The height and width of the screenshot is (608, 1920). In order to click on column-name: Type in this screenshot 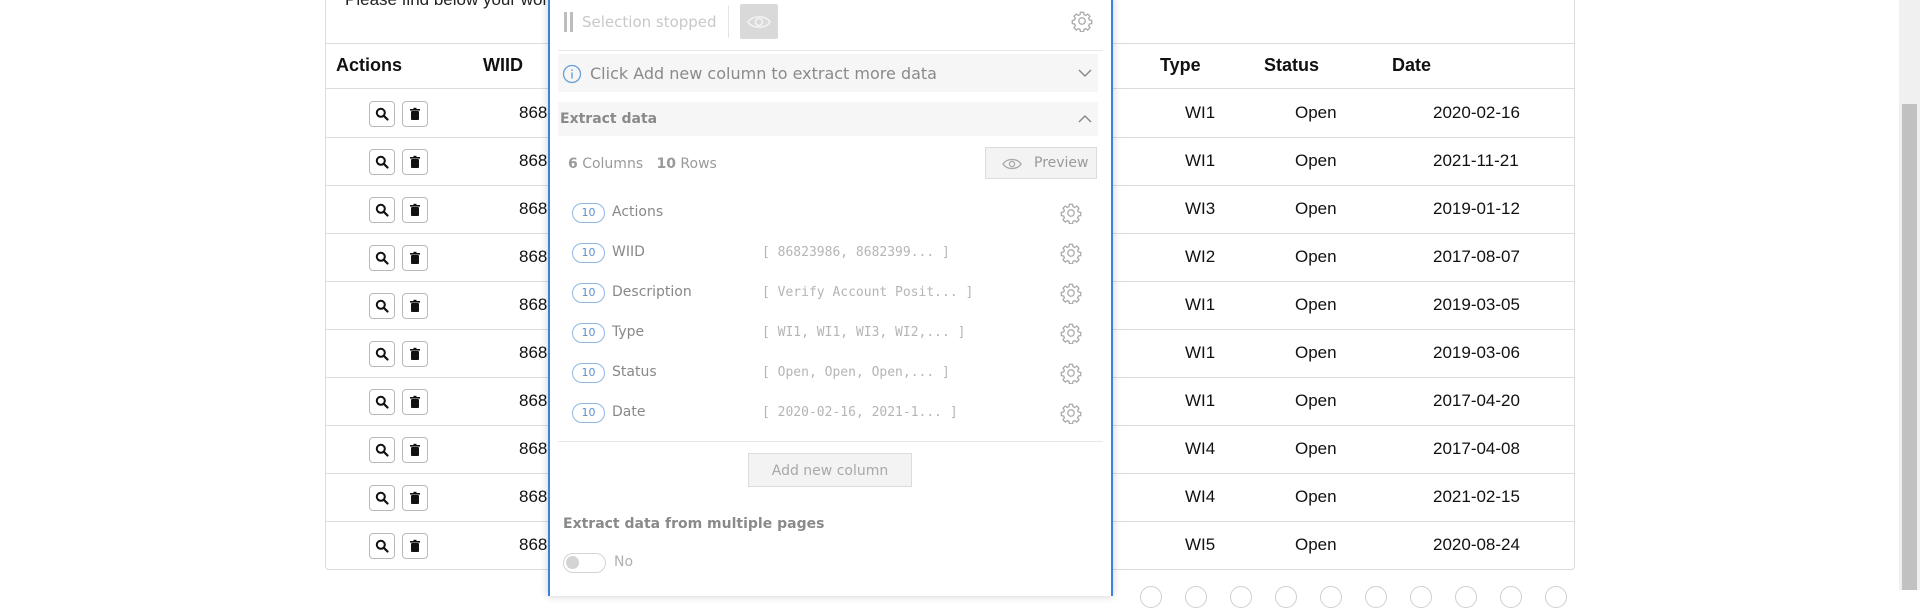, I will do `click(628, 332)`.